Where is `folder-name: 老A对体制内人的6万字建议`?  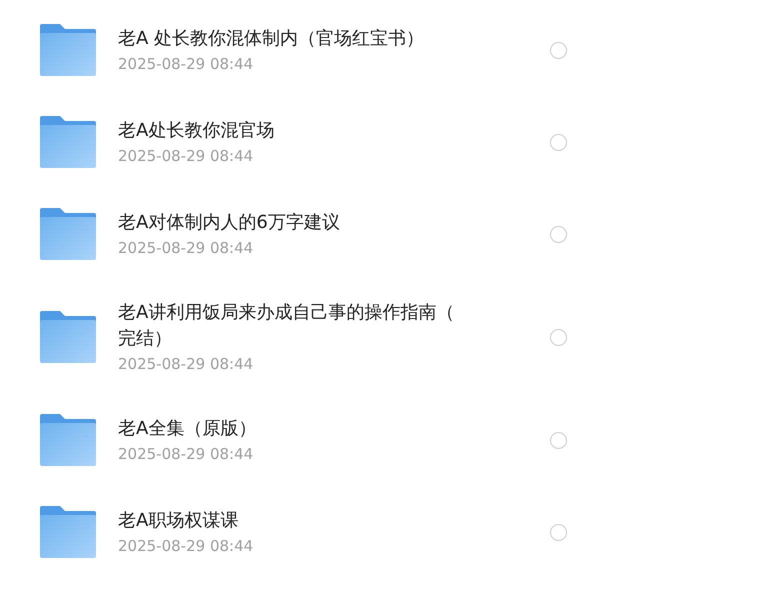 folder-name: 老A对体制内人的6万字建议 is located at coordinates (229, 223).